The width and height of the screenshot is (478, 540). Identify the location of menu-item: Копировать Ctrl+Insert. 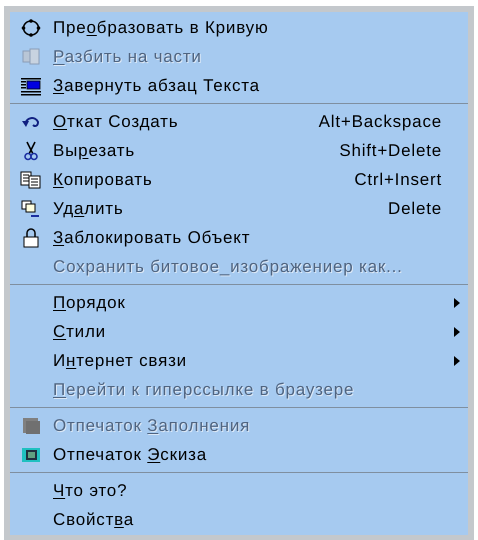
(239, 179).